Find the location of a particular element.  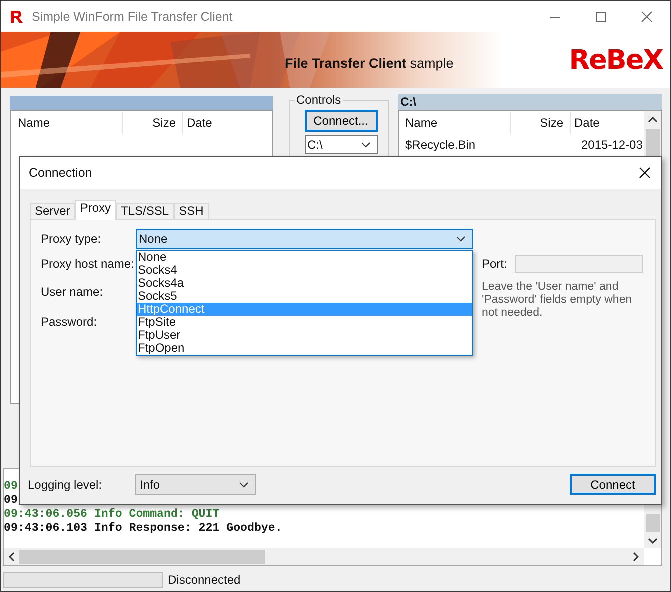

hint-text: Leave the 'User name' and 'Password' fields empty when not needed. is located at coordinates (558, 300).